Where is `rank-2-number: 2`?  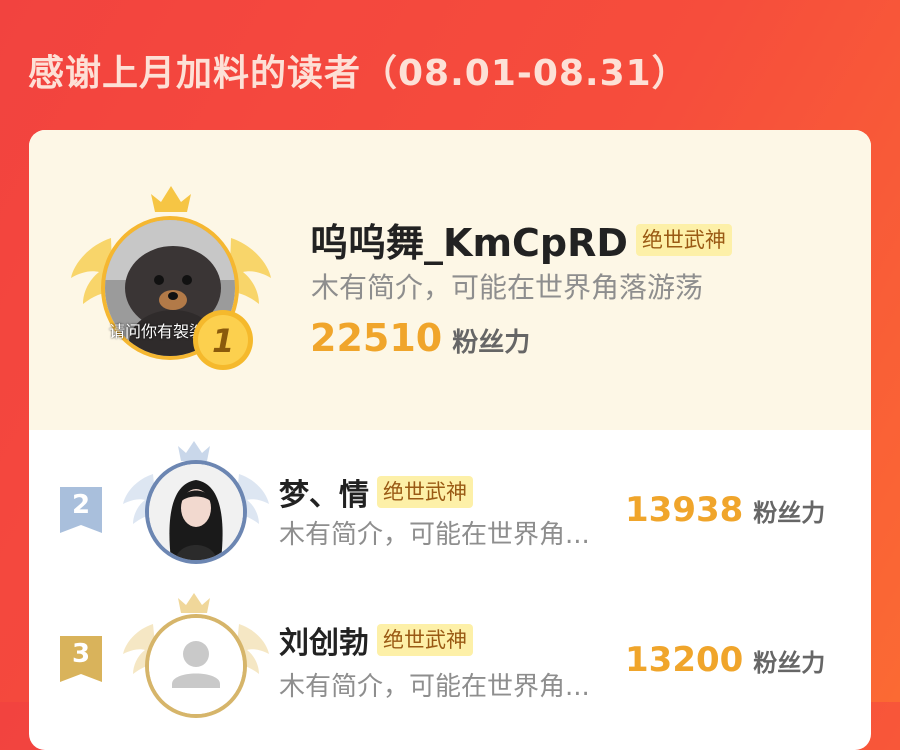
rank-2-number: 2 is located at coordinates (81, 505).